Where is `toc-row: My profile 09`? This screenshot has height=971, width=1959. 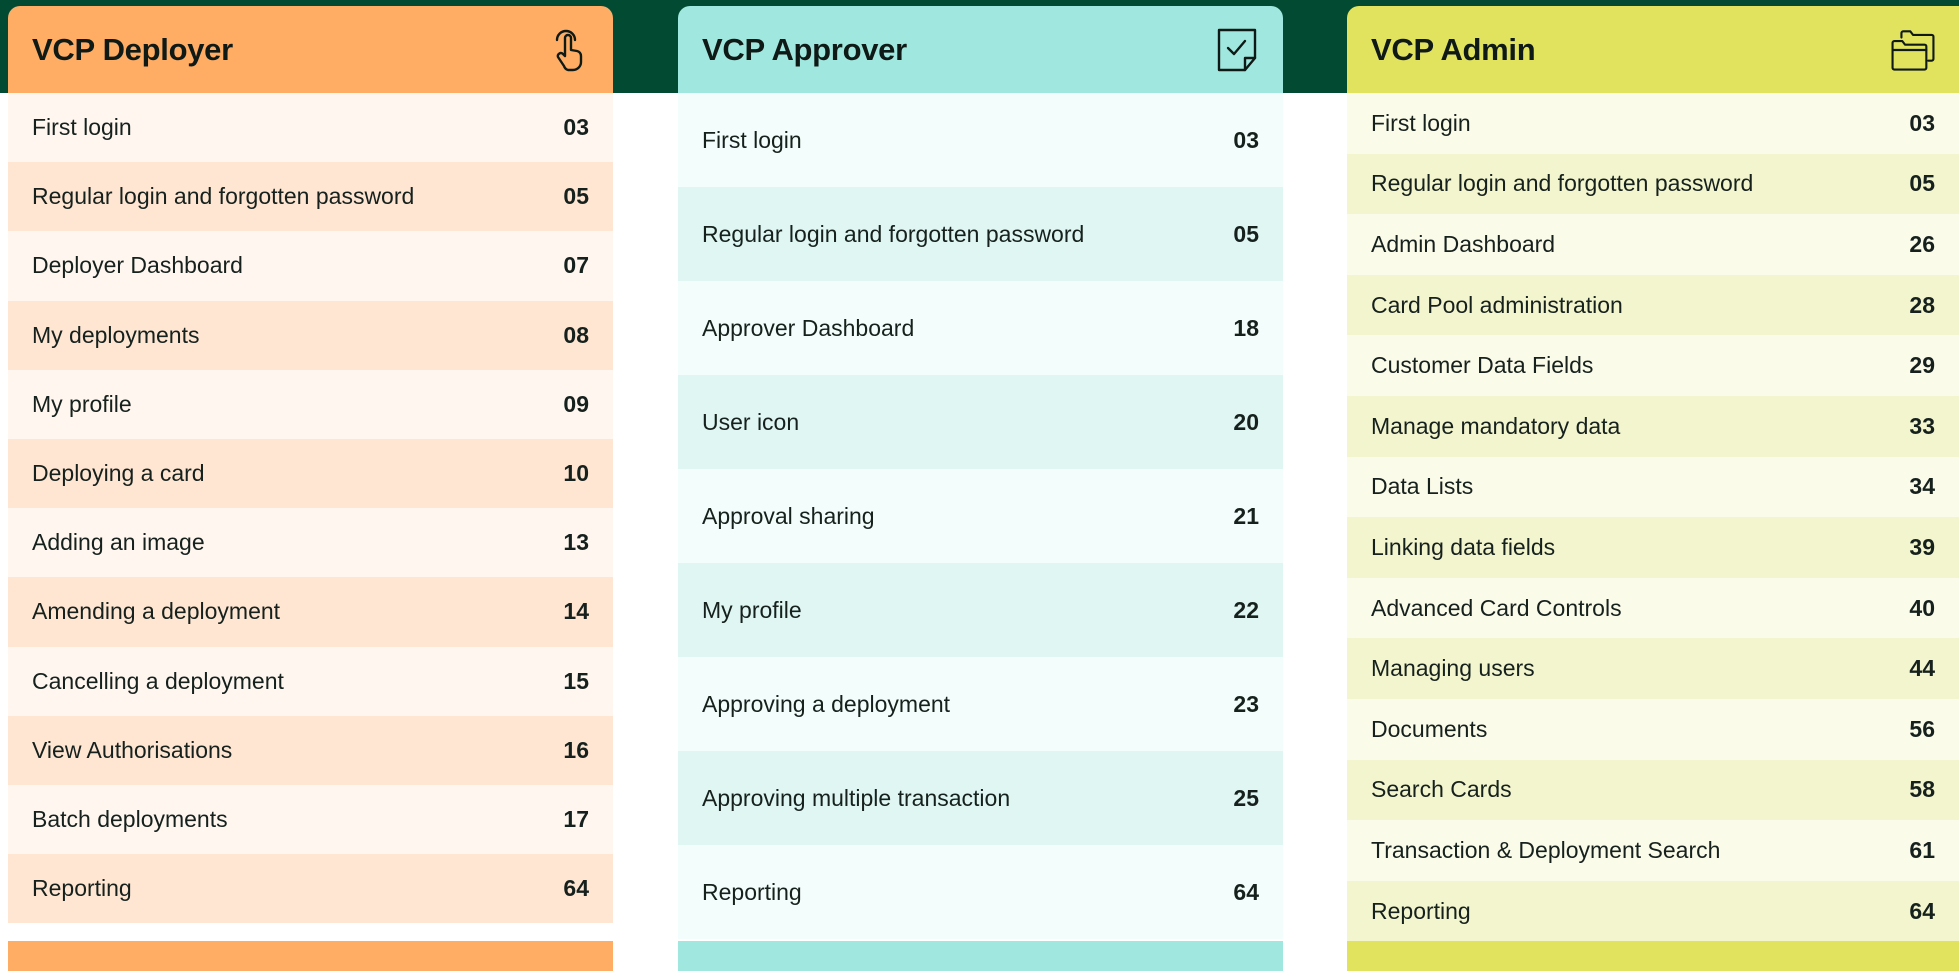 toc-row: My profile 09 is located at coordinates (310, 404).